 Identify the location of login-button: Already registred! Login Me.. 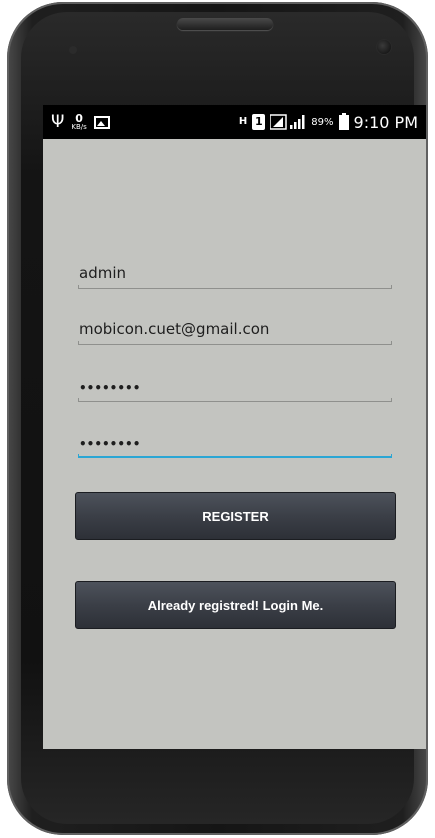
(235, 605).